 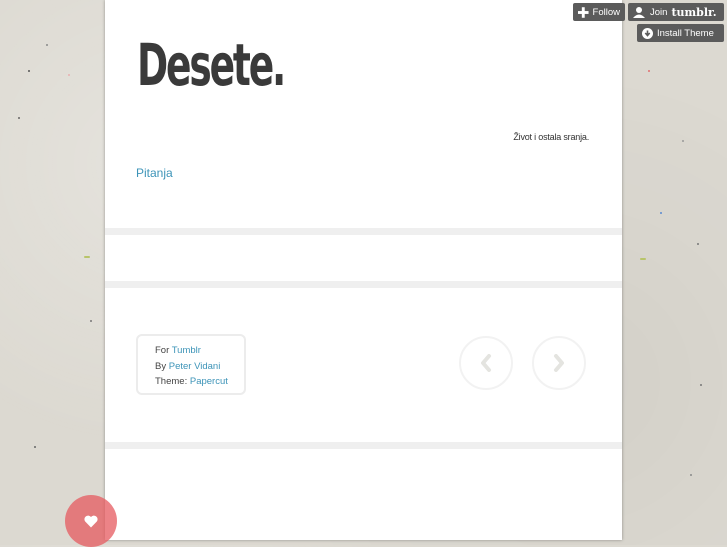 I want to click on user-icon, so click(x=639, y=12).